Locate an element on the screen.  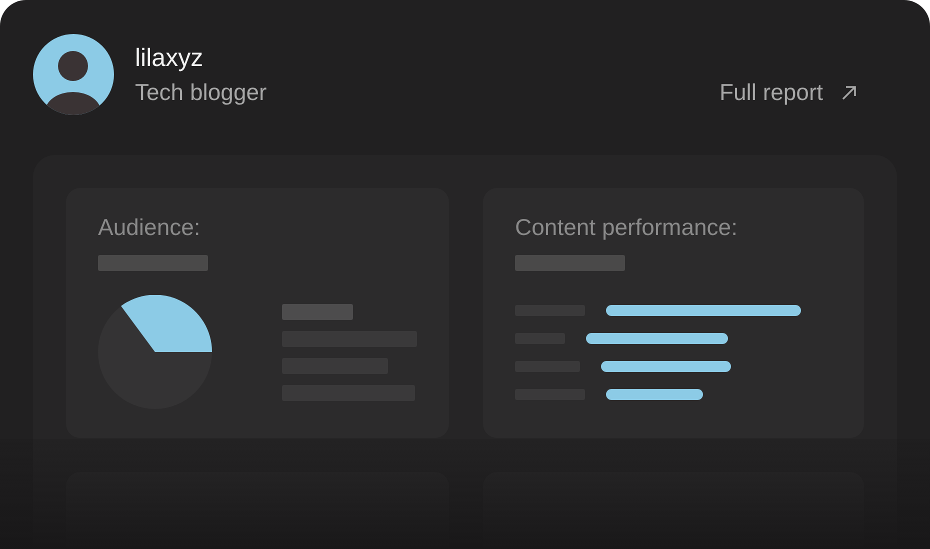
card-title: Content performance: is located at coordinates (626, 227).